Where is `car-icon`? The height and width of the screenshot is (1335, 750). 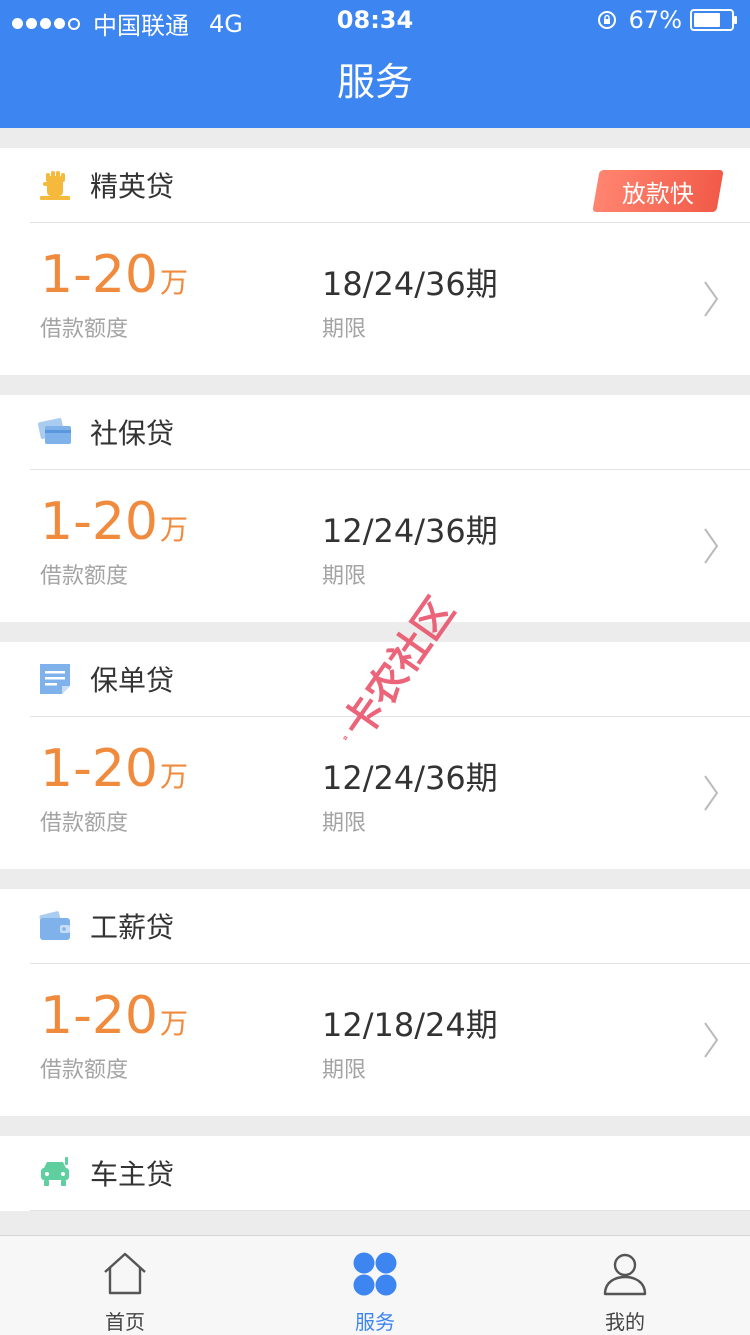 car-icon is located at coordinates (55, 1171).